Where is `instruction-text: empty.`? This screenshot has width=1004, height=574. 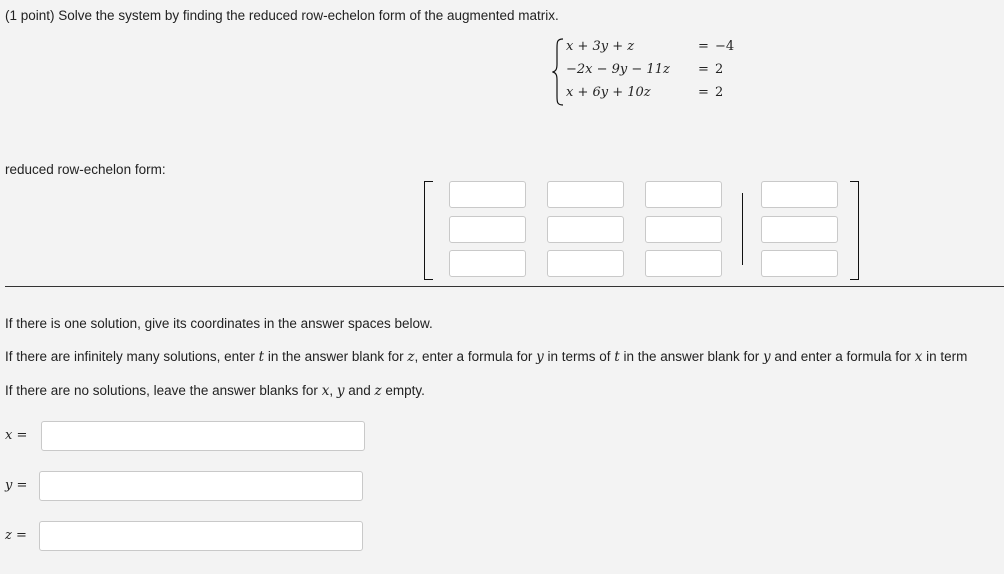 instruction-text: empty. is located at coordinates (403, 390).